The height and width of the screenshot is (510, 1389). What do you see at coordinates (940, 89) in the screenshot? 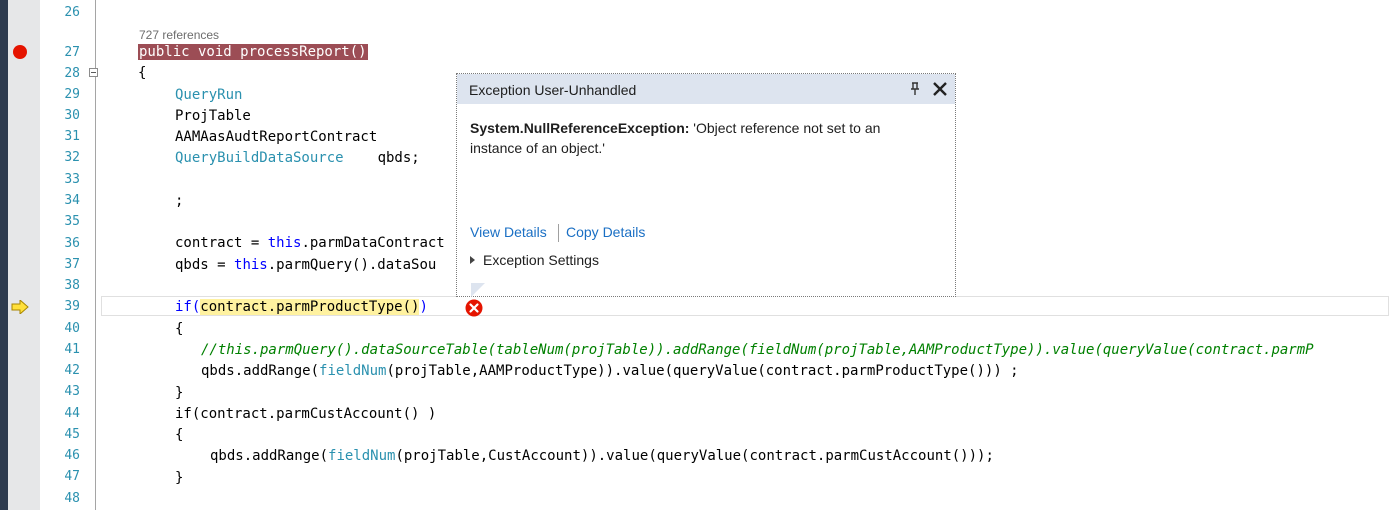
I see `close-icon` at bounding box center [940, 89].